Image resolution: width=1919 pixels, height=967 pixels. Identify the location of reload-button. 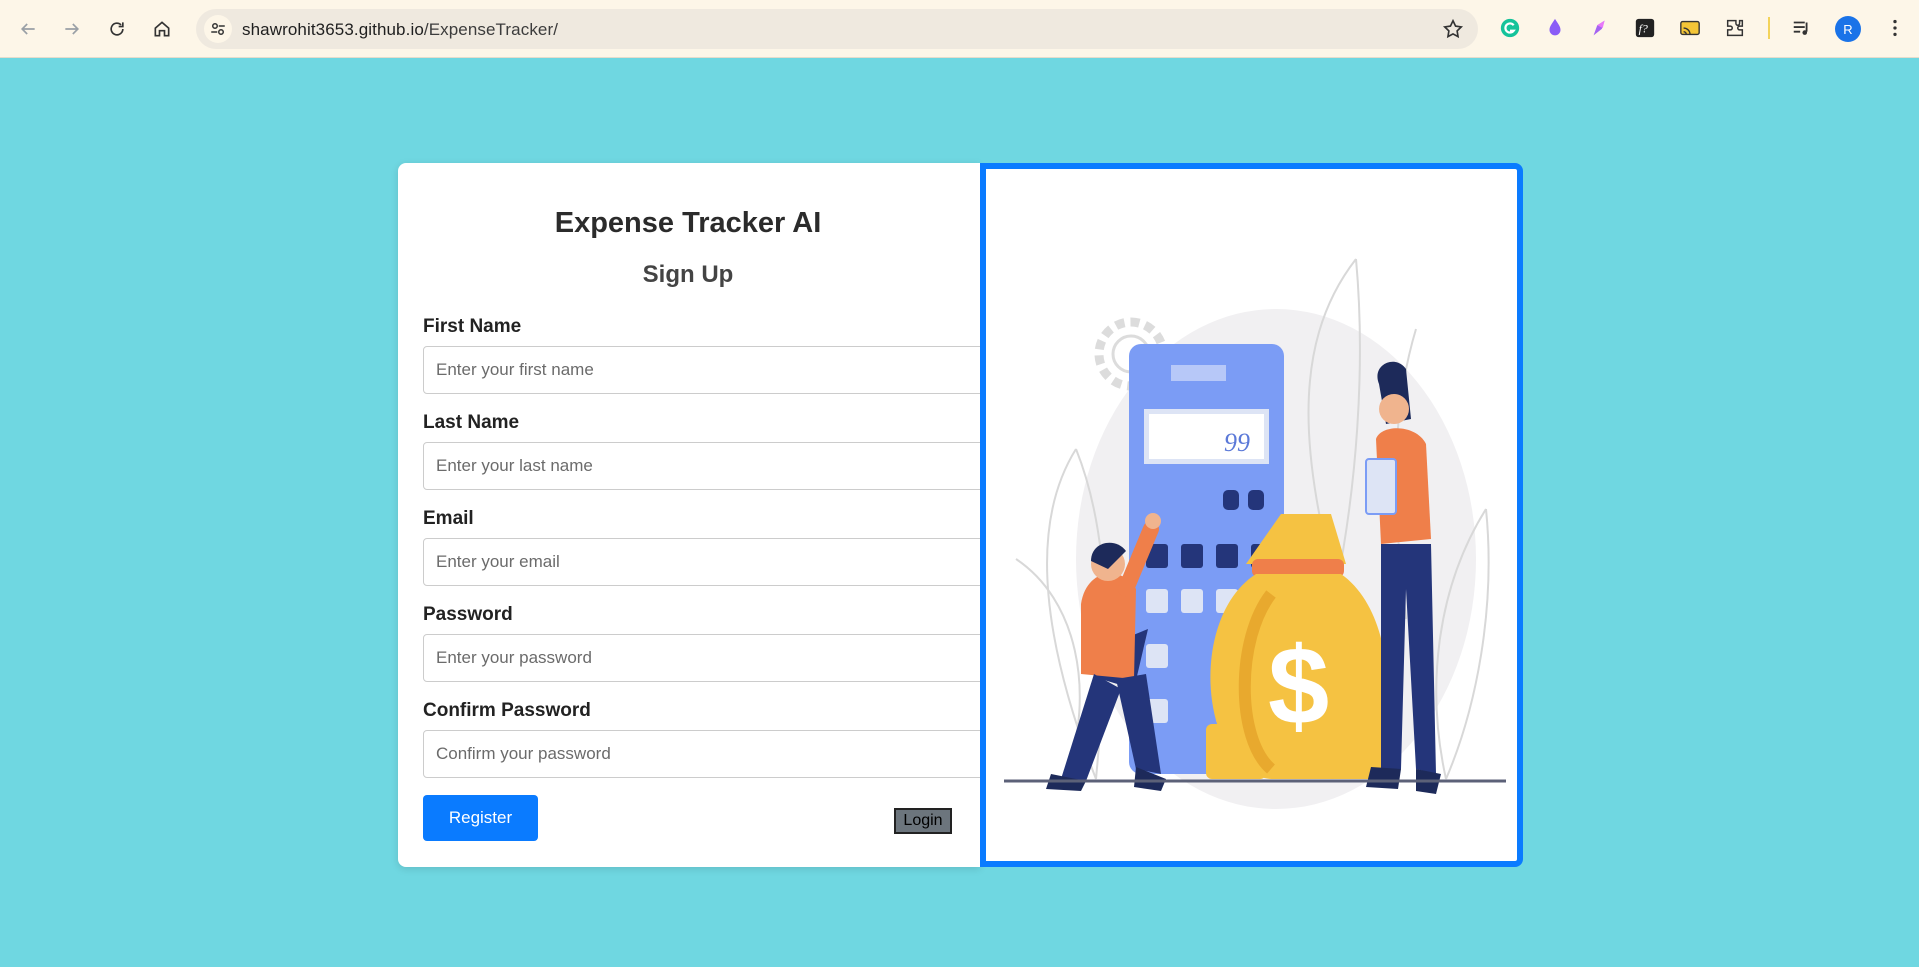
(117, 29).